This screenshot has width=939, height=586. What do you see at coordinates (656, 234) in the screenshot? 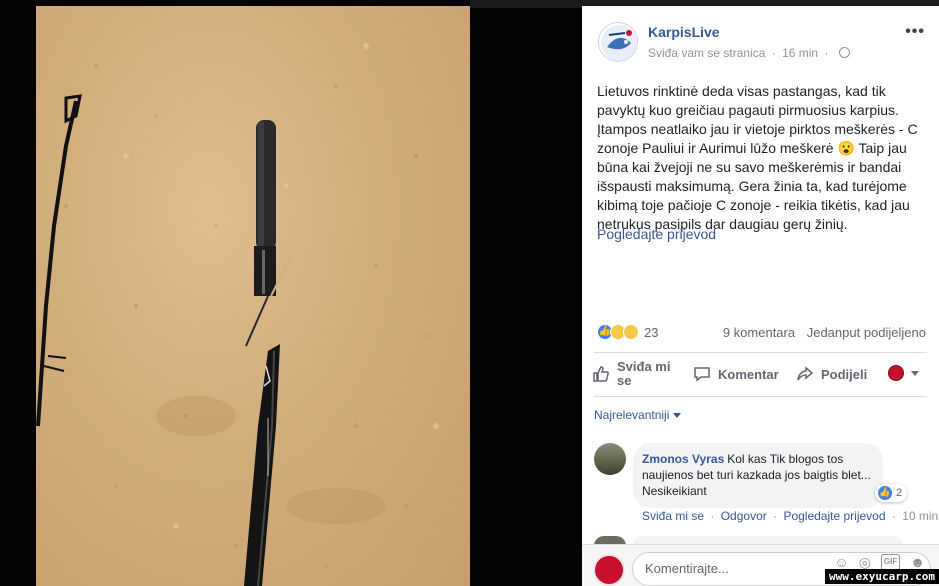
I see `translate-link: Pogledajte prijevod` at bounding box center [656, 234].